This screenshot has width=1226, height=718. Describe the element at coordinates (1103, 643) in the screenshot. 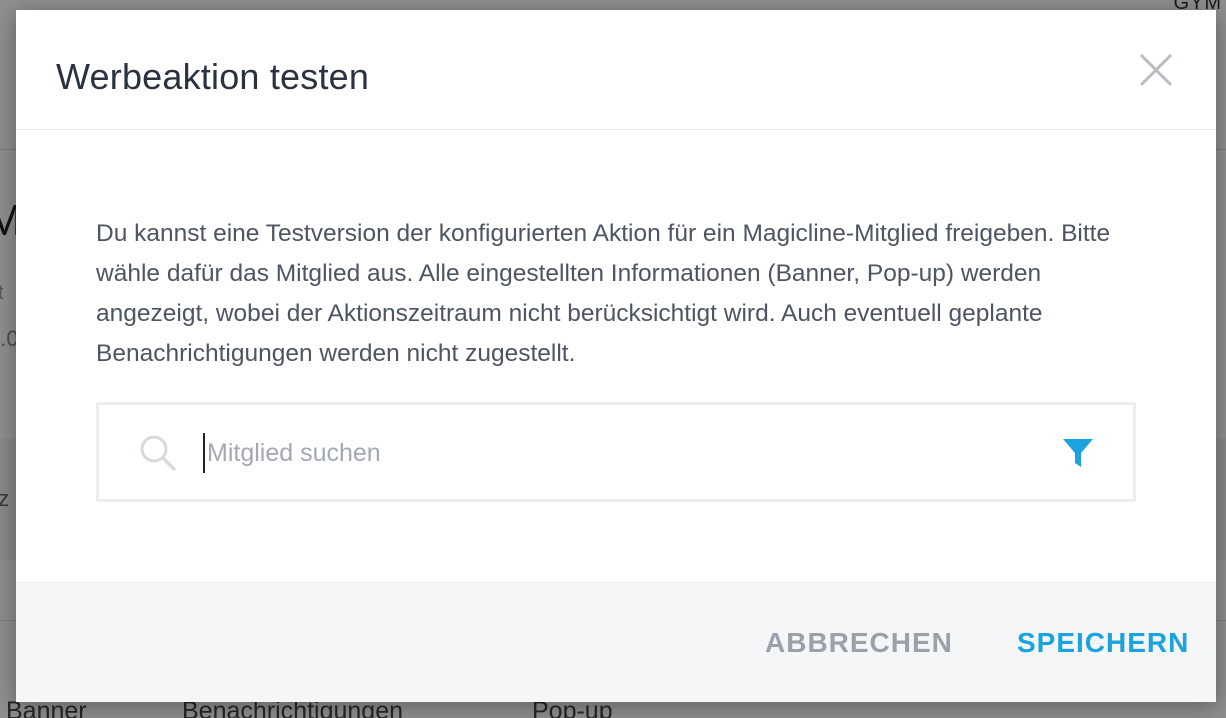

I see `save-button: SPEICHERN` at that location.